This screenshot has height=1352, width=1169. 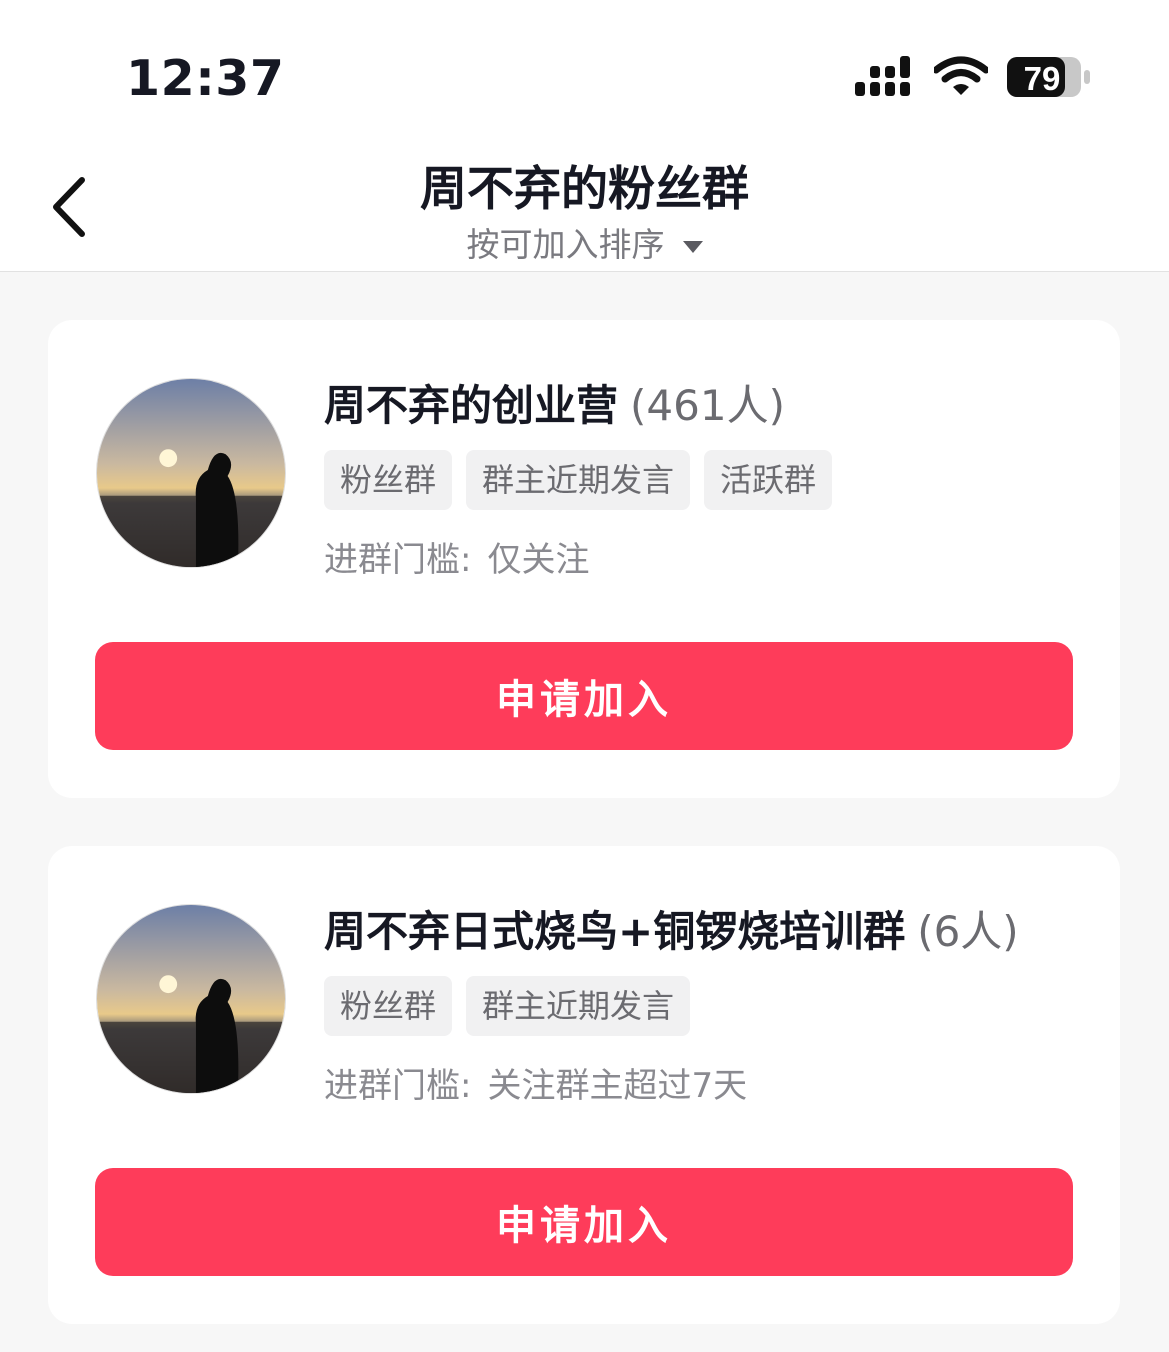 I want to click on sort-selector: 按可加入排序, so click(x=584, y=242).